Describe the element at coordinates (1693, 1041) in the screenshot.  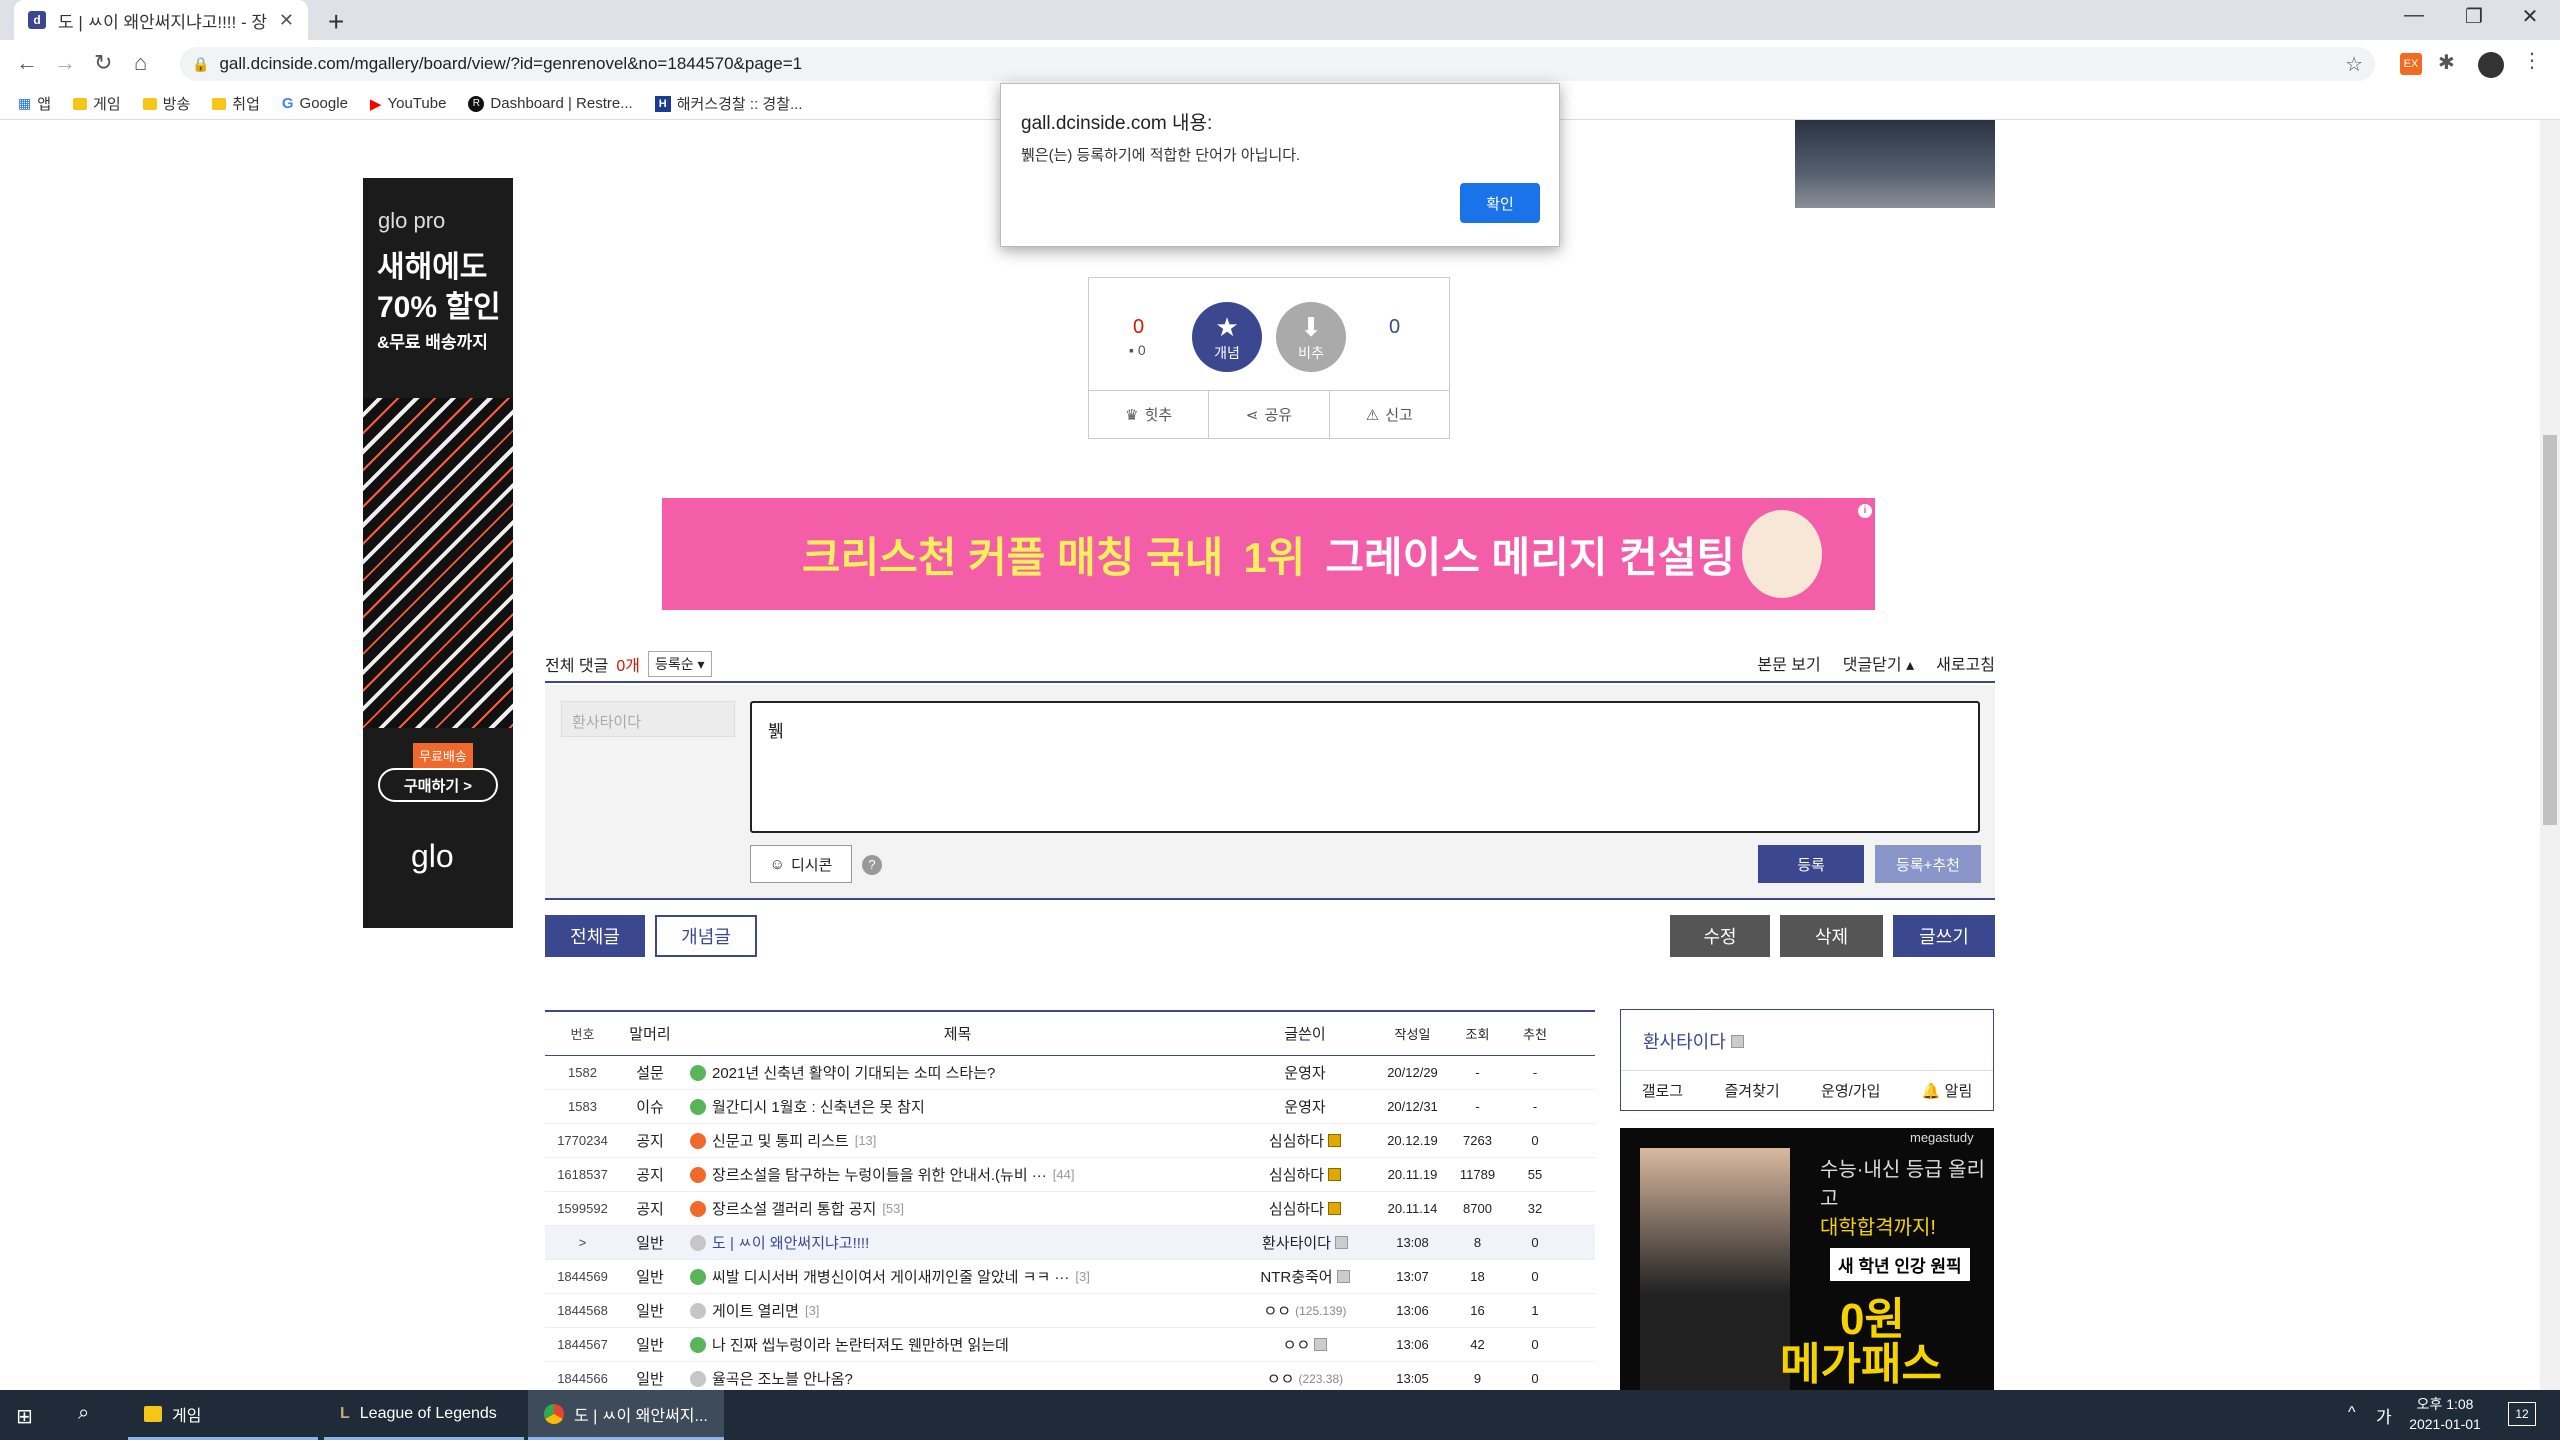
I see `user-nick: 환사타이다` at that location.